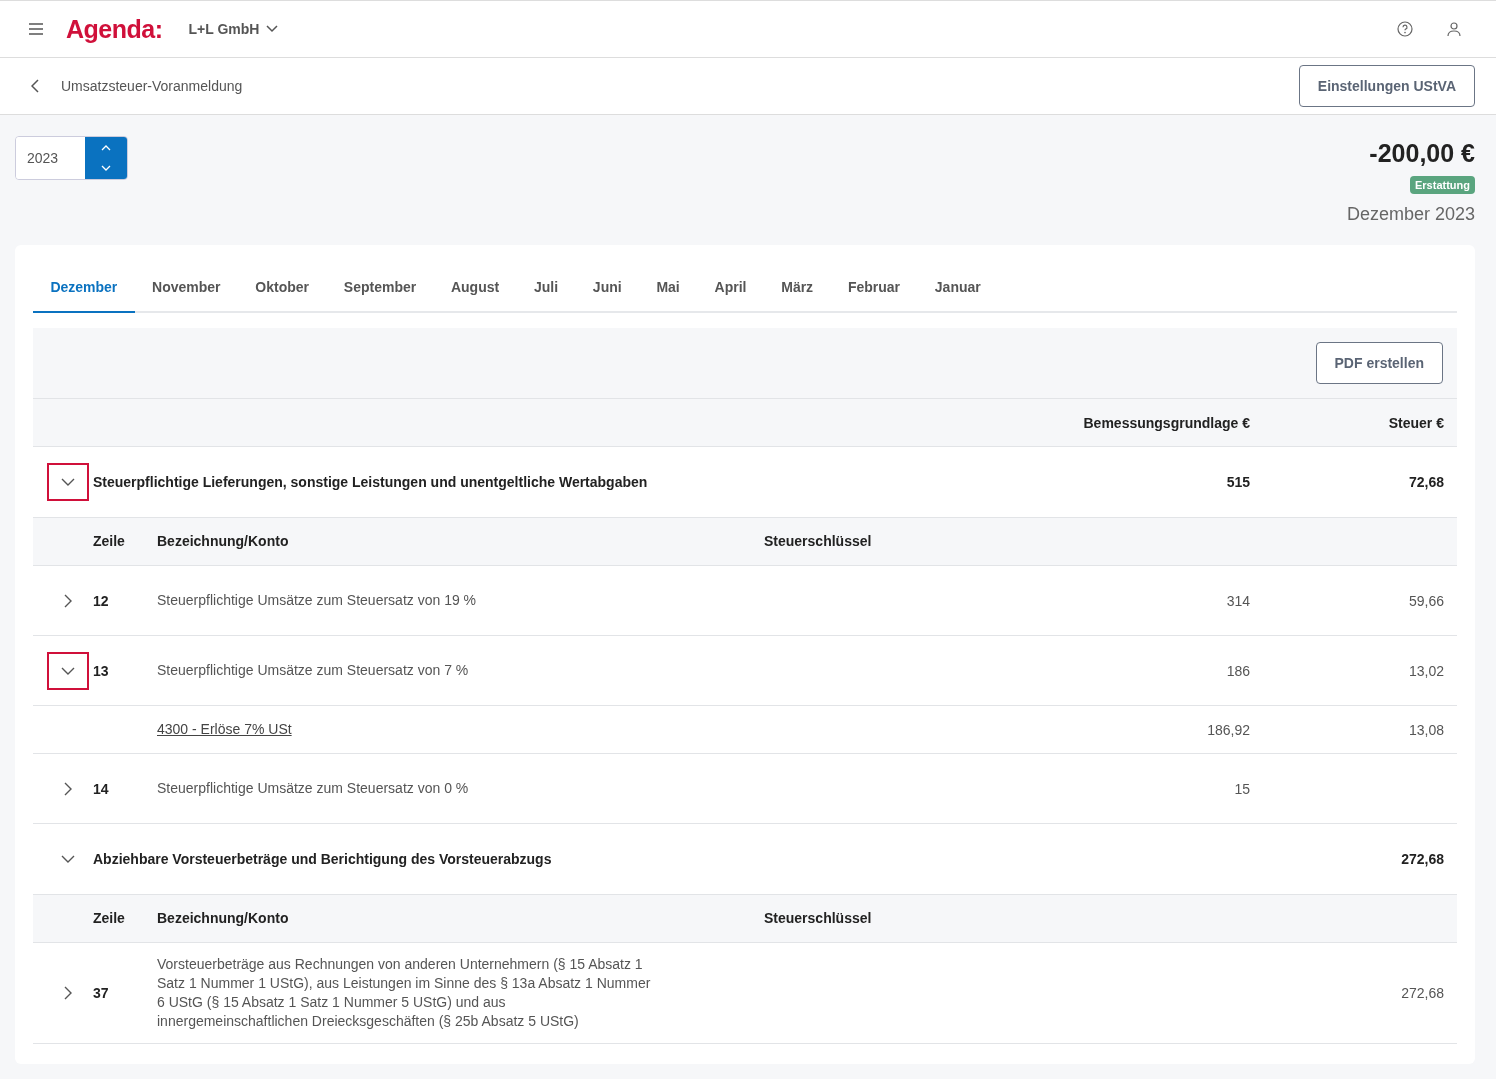  Describe the element at coordinates (1422, 153) in the screenshot. I see `total-amount: -200,00 €` at that location.